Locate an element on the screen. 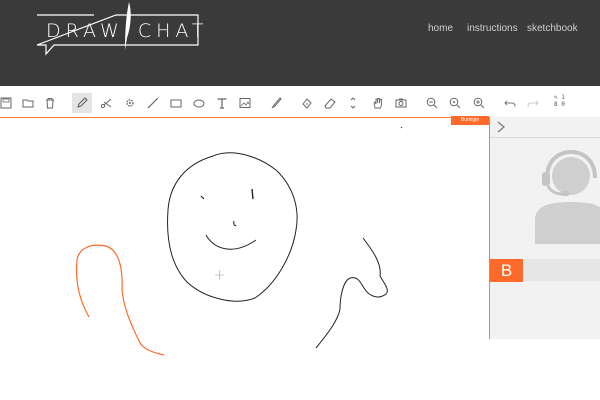  fill-icon is located at coordinates (307, 103).